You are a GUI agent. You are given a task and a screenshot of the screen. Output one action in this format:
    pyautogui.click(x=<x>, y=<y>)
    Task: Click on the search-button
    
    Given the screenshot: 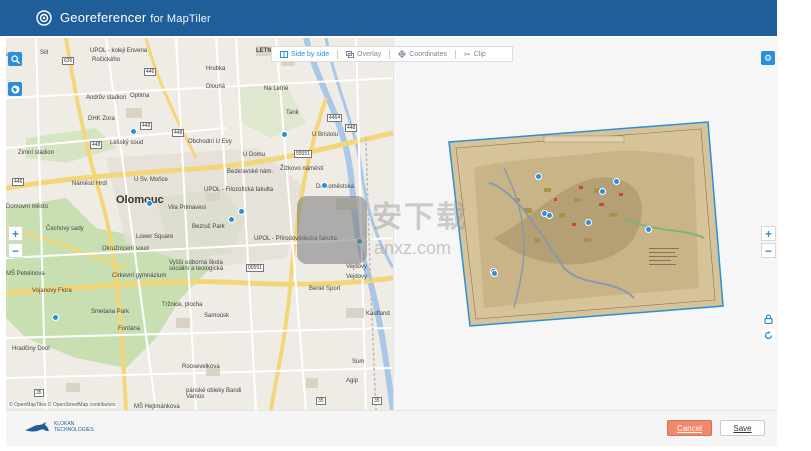 What is the action you would take?
    pyautogui.click(x=15, y=59)
    